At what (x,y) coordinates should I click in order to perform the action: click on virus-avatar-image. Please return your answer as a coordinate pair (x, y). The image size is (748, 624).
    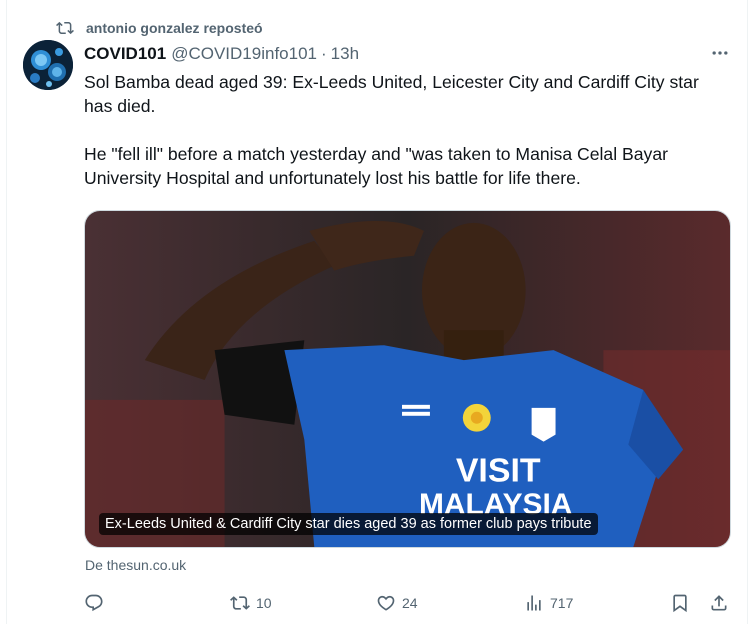
    Looking at the image, I should click on (48, 65).